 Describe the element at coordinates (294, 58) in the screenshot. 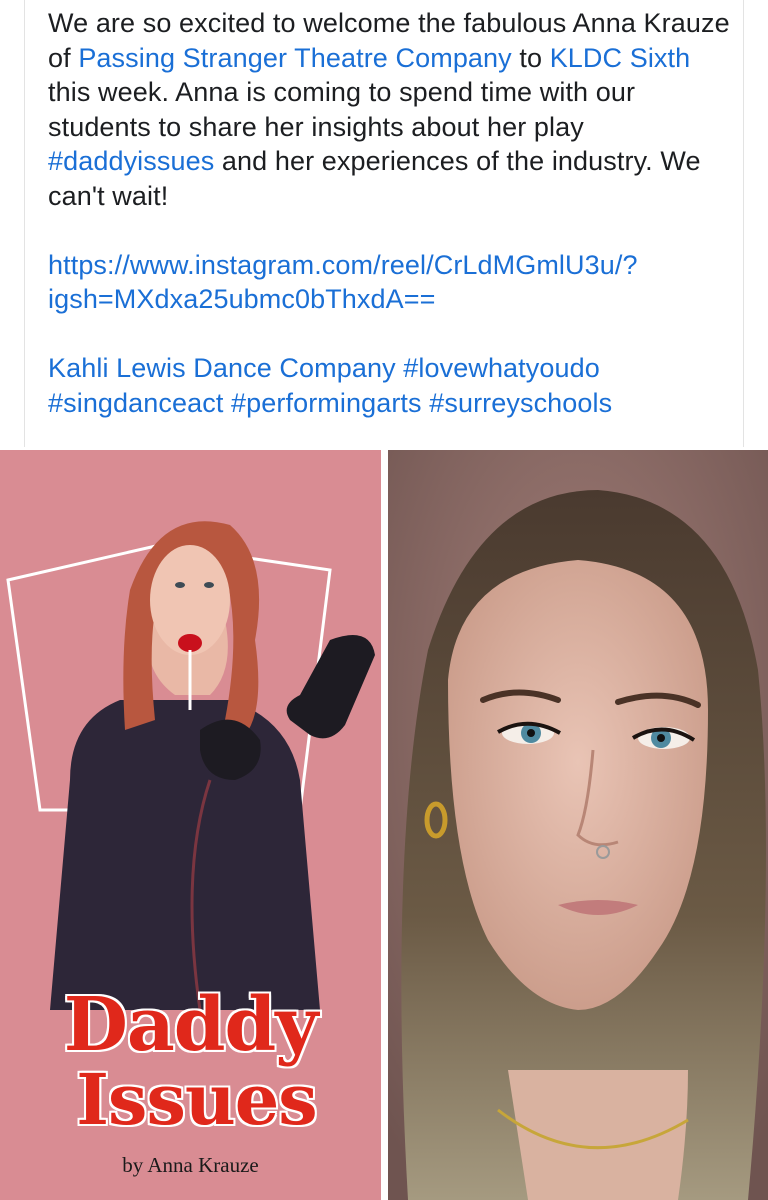

I see `passing-stranger-link: Passing Stranger Theatre Company` at that location.